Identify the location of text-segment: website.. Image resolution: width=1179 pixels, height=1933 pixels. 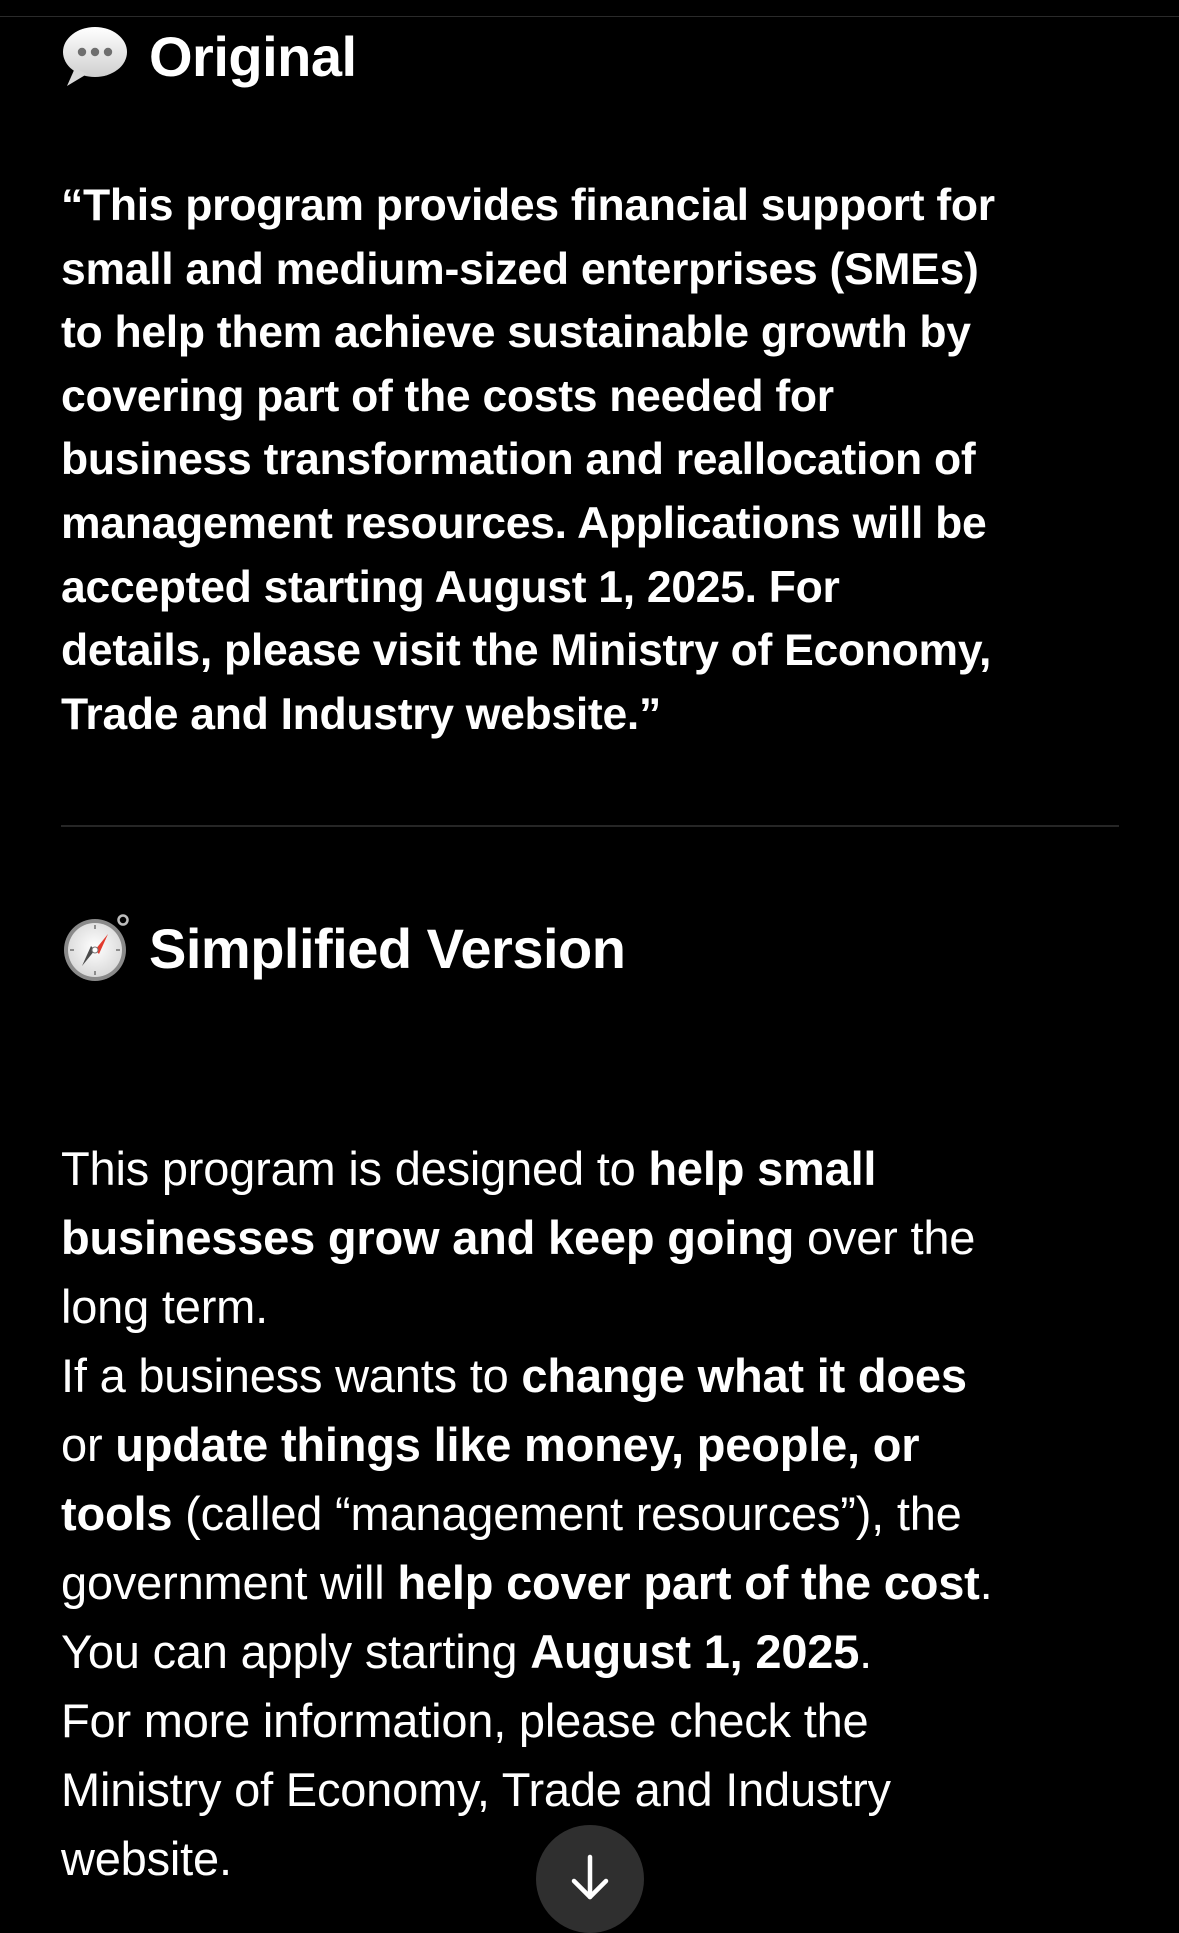
(146, 1858).